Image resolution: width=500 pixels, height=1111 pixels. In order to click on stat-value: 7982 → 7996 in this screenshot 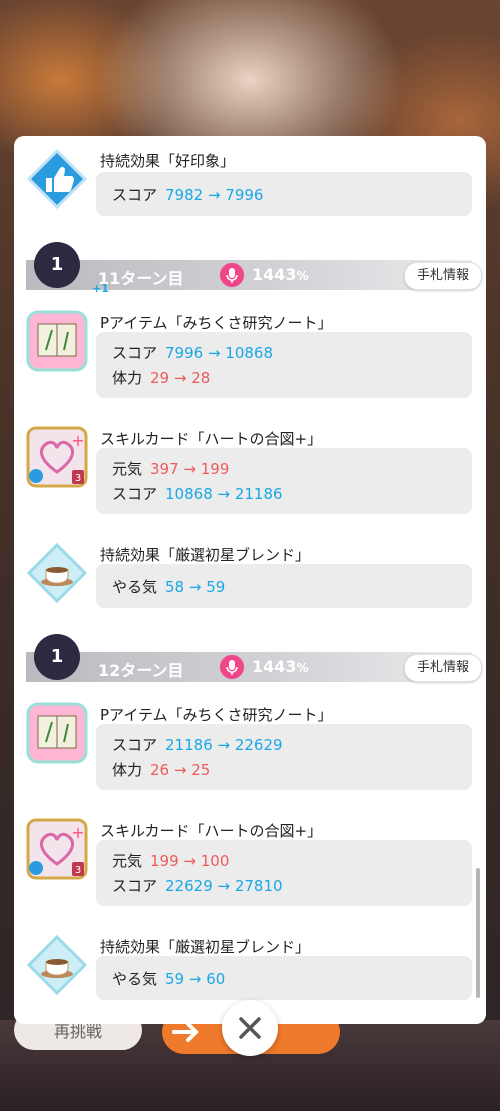, I will do `click(214, 195)`.